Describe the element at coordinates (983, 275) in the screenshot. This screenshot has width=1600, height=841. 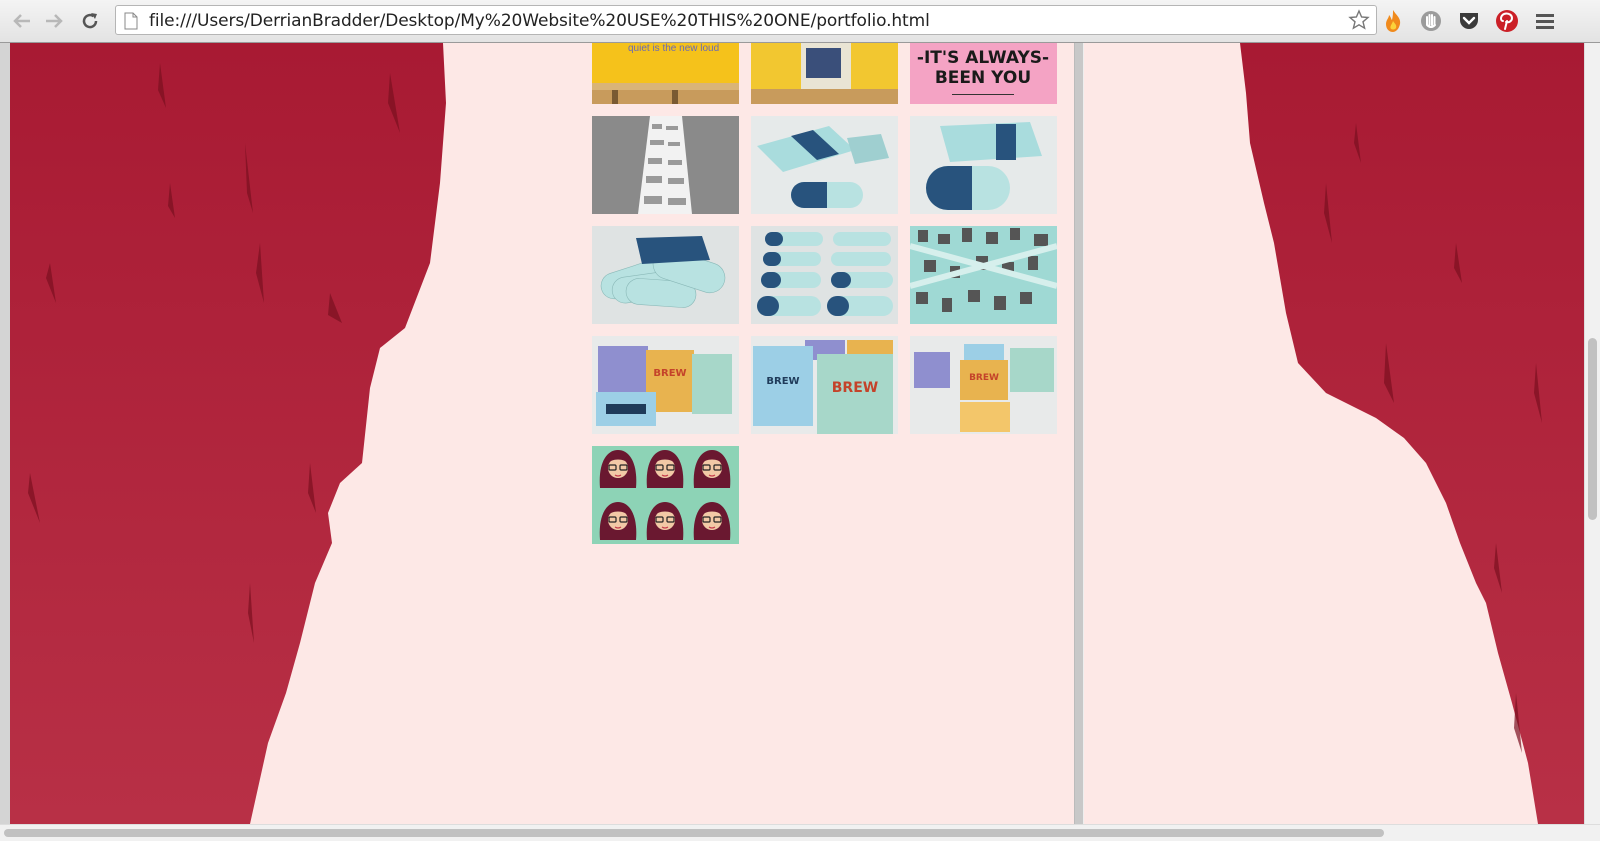
I see `thumb-mint-print-collage` at that location.